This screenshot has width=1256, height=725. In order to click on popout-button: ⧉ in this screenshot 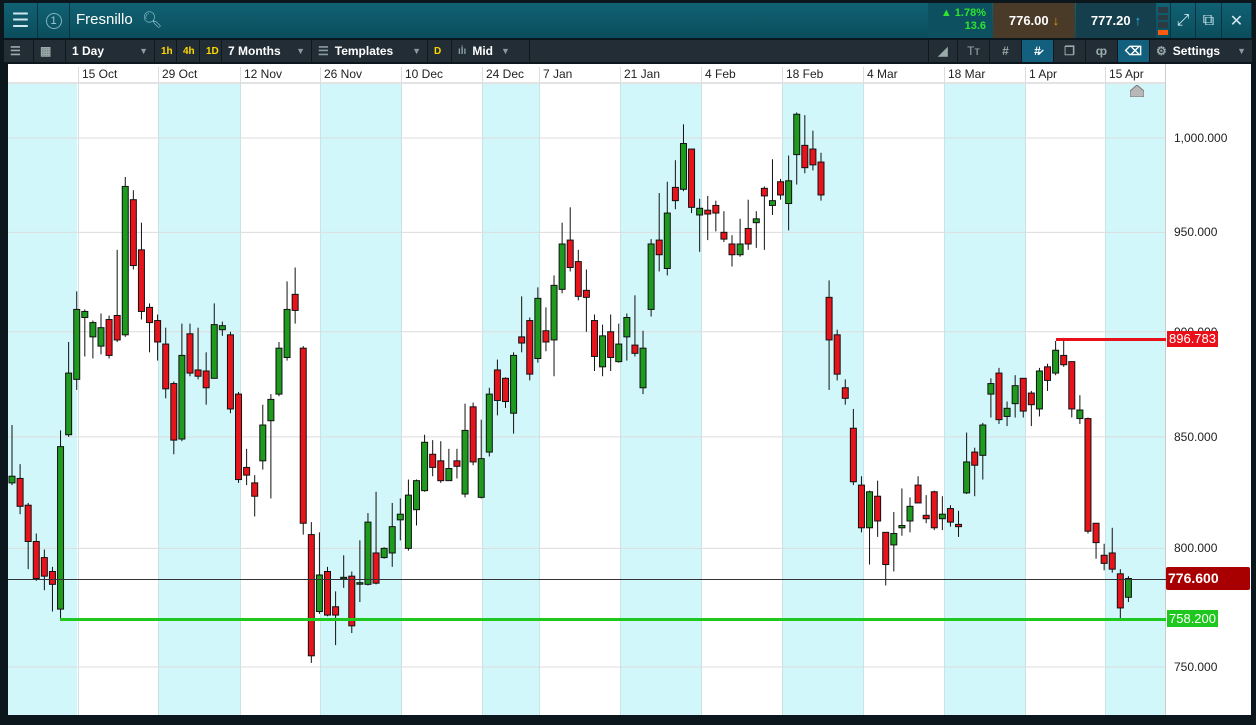, I will do `click(1209, 20)`.